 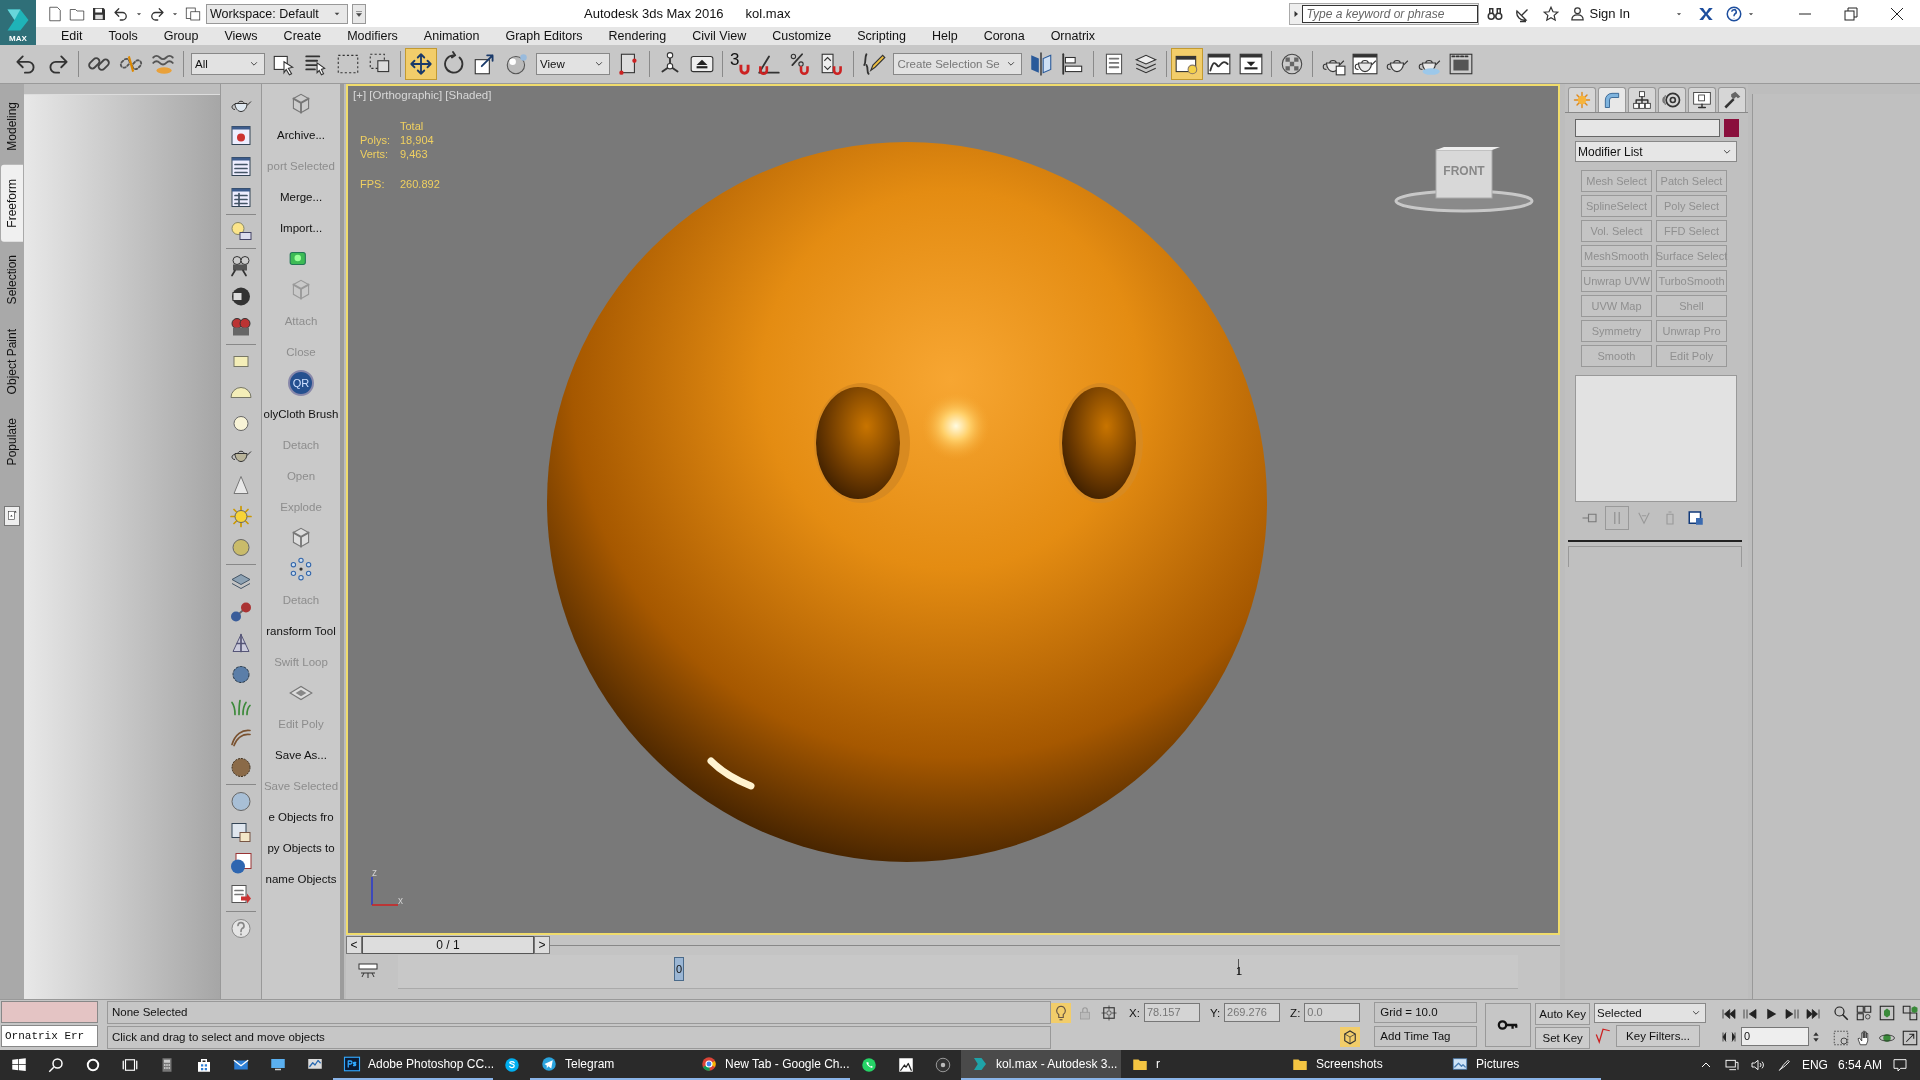 What do you see at coordinates (1656, 151) in the screenshot?
I see `modifier-list-dropdown: Modifier List` at bounding box center [1656, 151].